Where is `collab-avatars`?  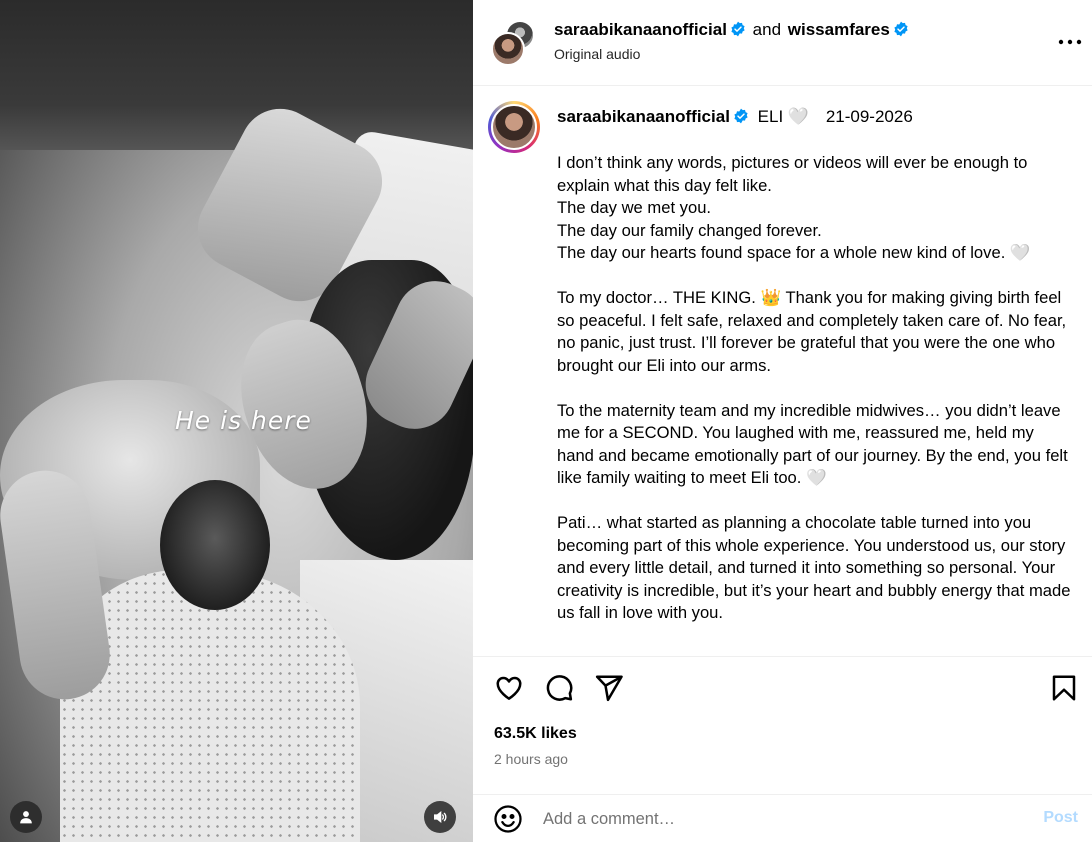
collab-avatars is located at coordinates (514, 43).